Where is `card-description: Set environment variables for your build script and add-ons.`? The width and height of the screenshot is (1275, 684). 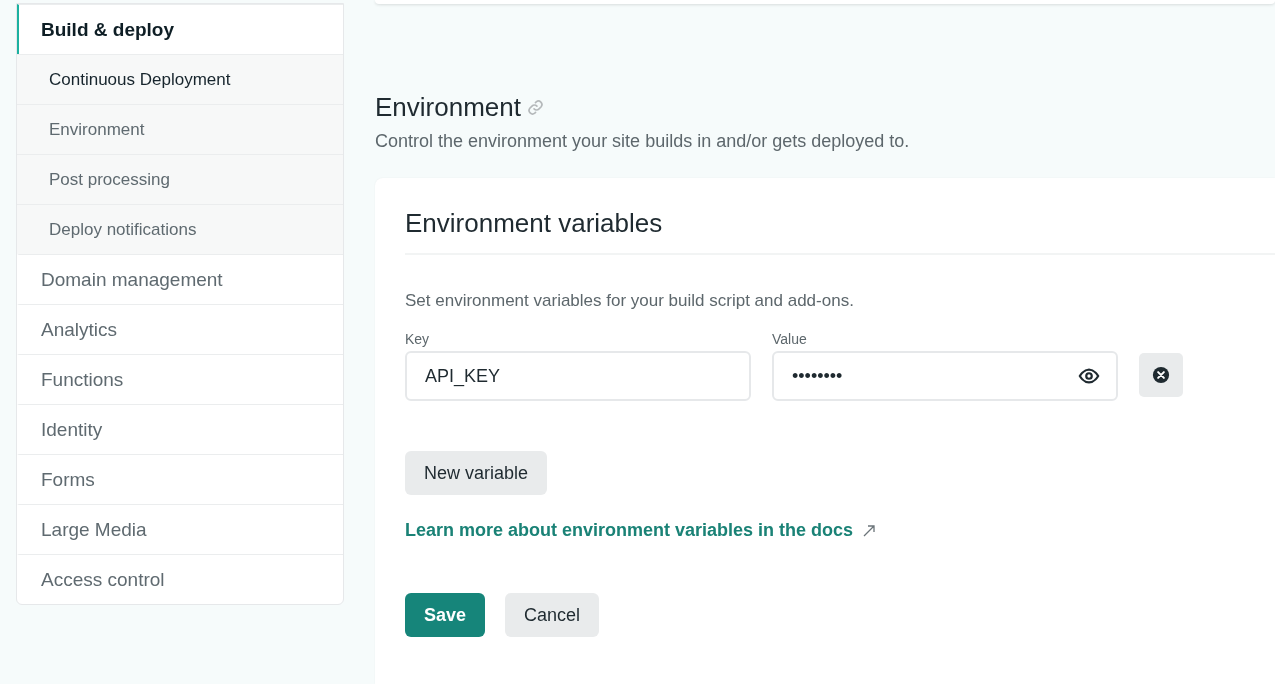 card-description: Set environment variables for your build script and add-ons. is located at coordinates (630, 301).